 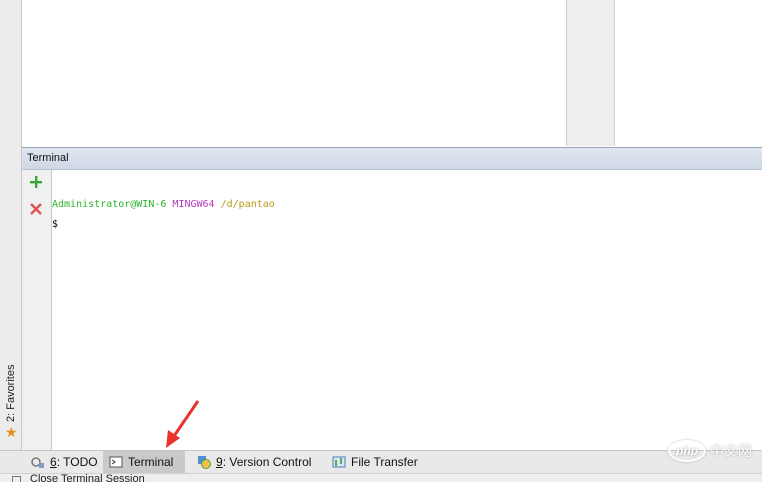 What do you see at coordinates (392, 158) in the screenshot?
I see `terminal-header: Terminal` at bounding box center [392, 158].